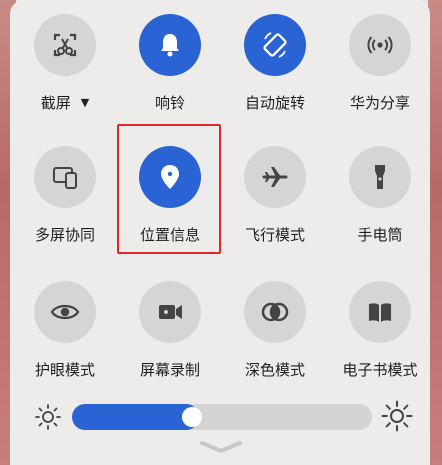  I want to click on dark-mode-icon, so click(275, 312).